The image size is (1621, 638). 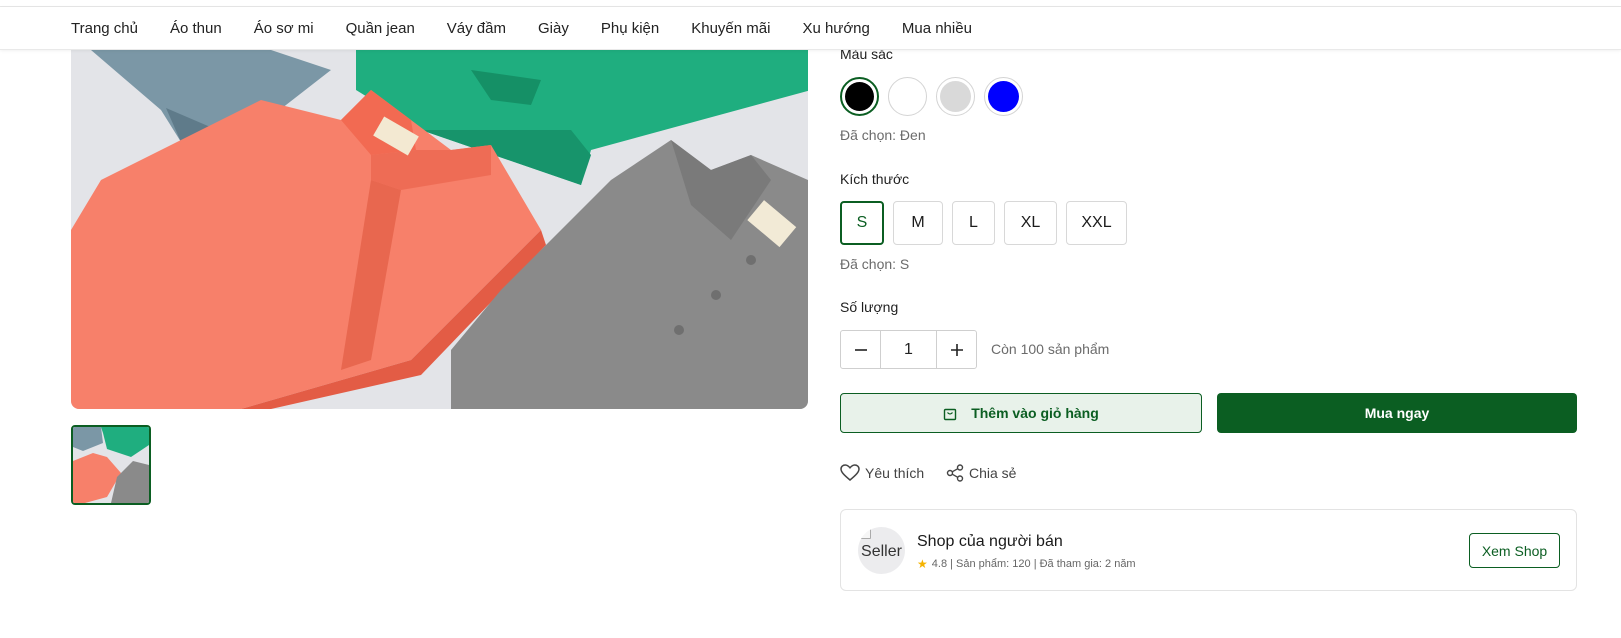 I want to click on seller-avatar: Seller, so click(x=881, y=550).